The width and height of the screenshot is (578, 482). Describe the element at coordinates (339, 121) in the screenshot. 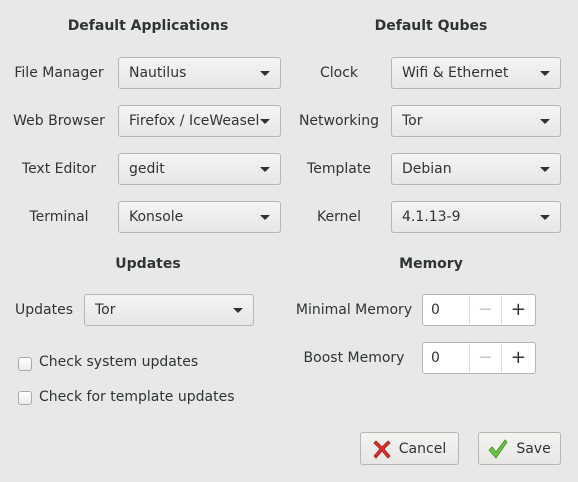

I see `networking-label: Networking` at that location.